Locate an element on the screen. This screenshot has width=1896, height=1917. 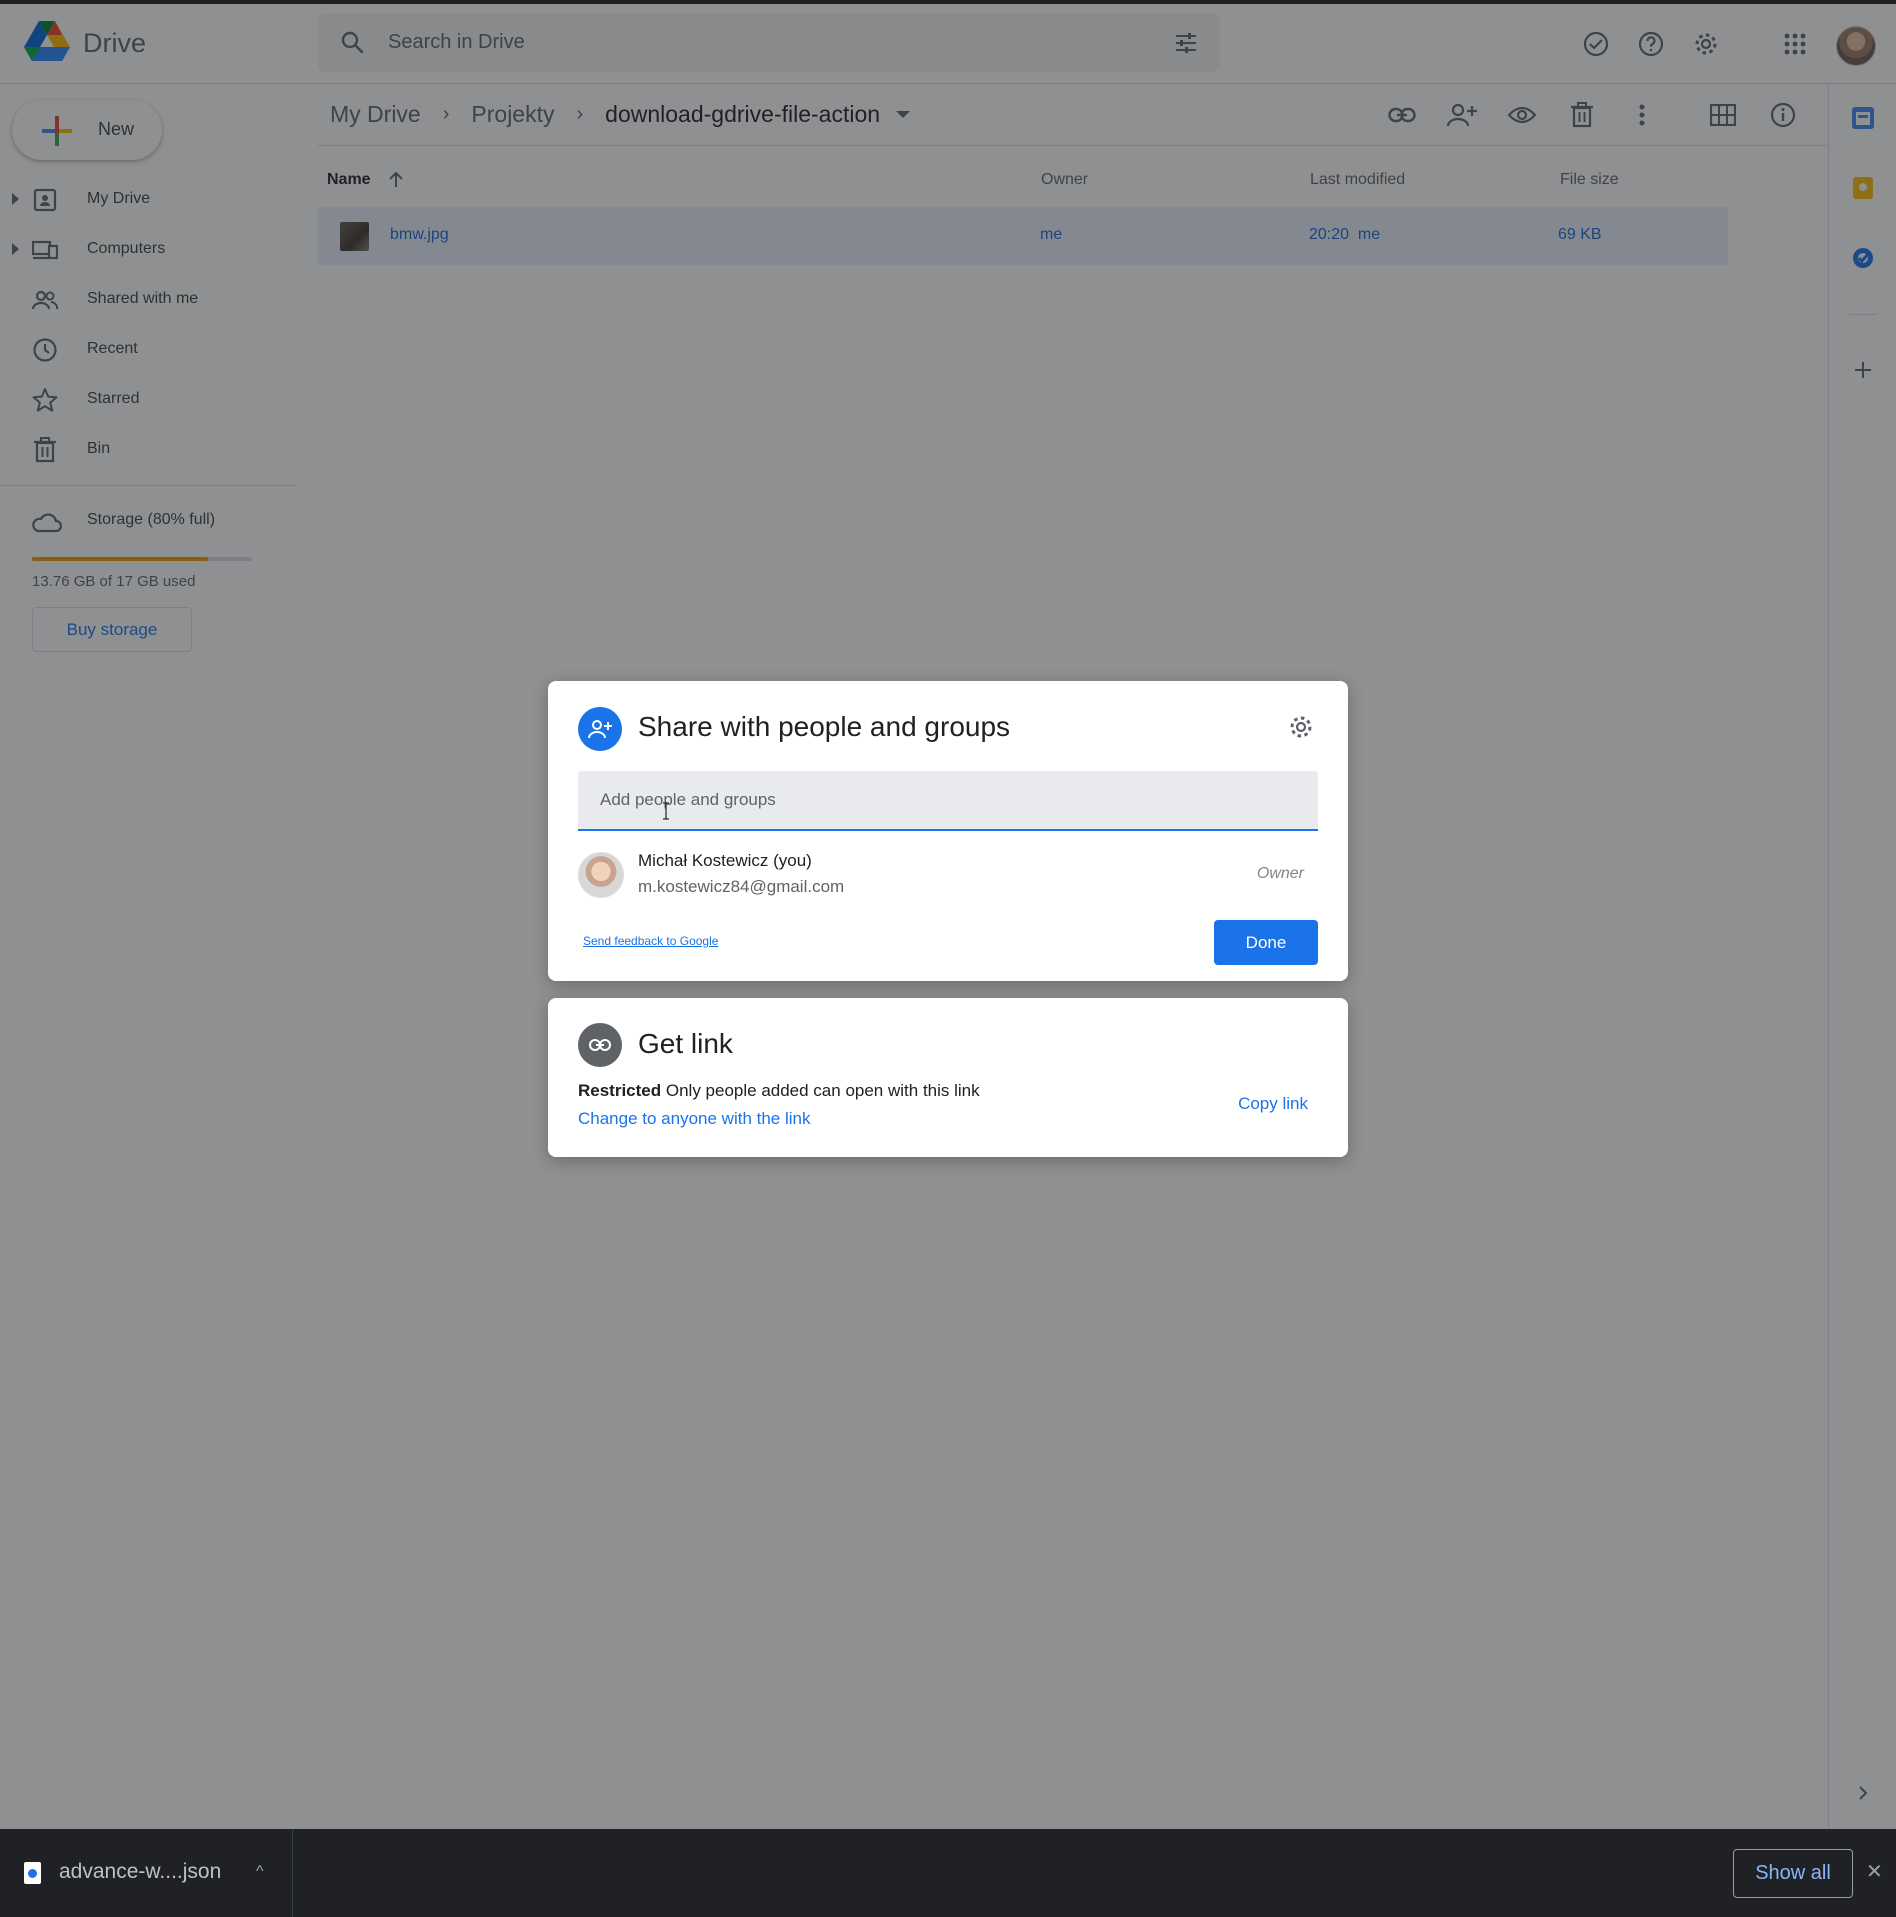
link-icon is located at coordinates (600, 1045).